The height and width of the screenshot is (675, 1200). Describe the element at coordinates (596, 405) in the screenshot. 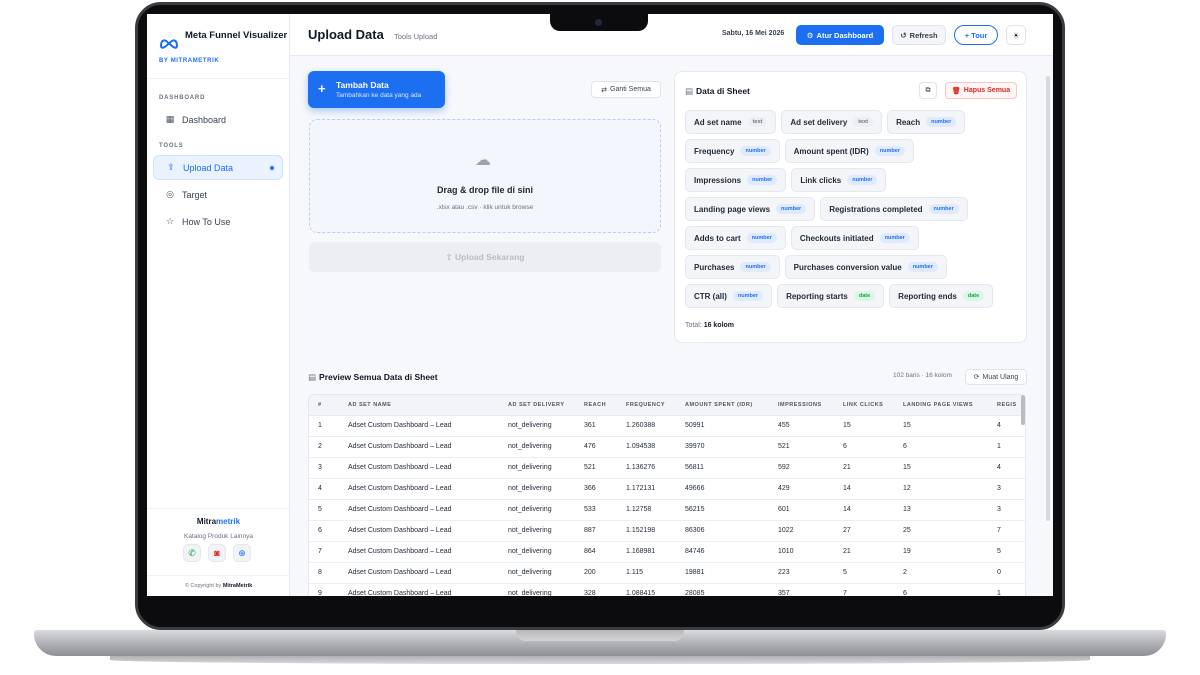

I see `column-header: REACH` at that location.